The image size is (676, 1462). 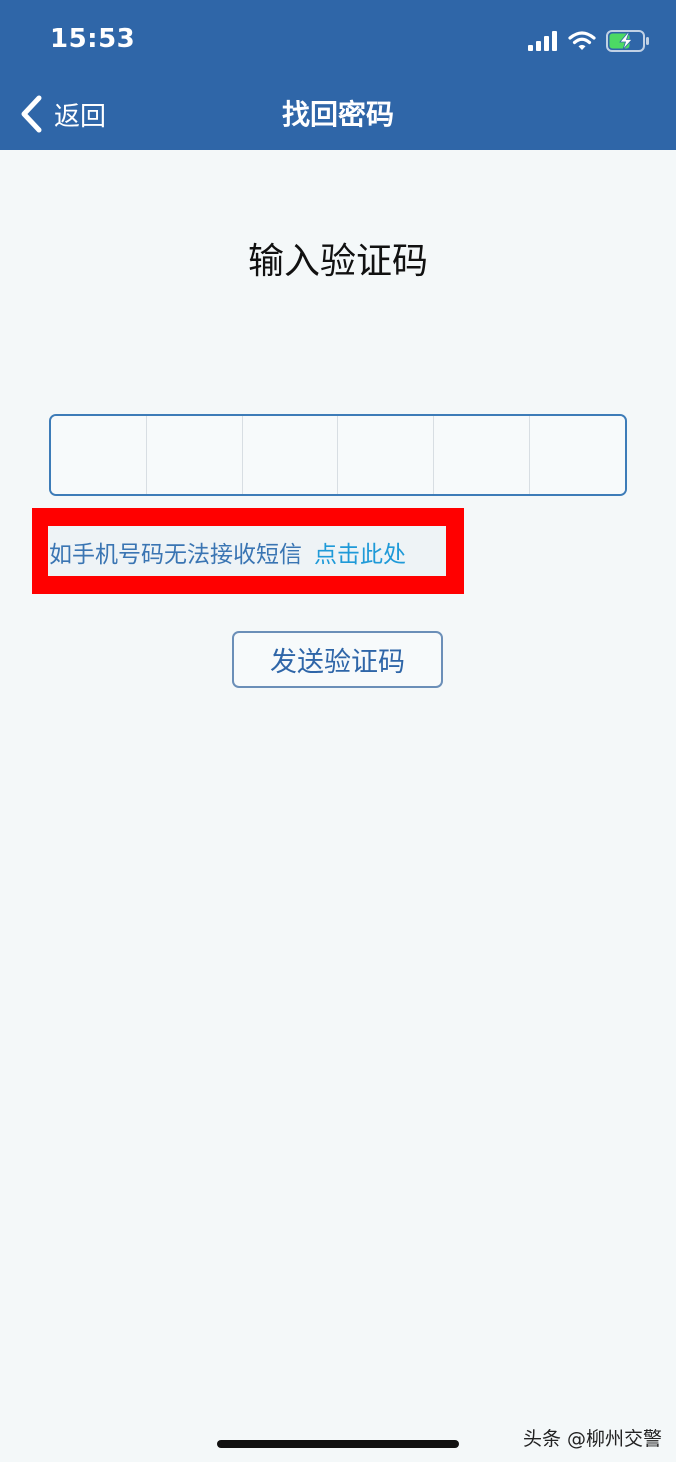 I want to click on status-time: 15:53, so click(x=93, y=39).